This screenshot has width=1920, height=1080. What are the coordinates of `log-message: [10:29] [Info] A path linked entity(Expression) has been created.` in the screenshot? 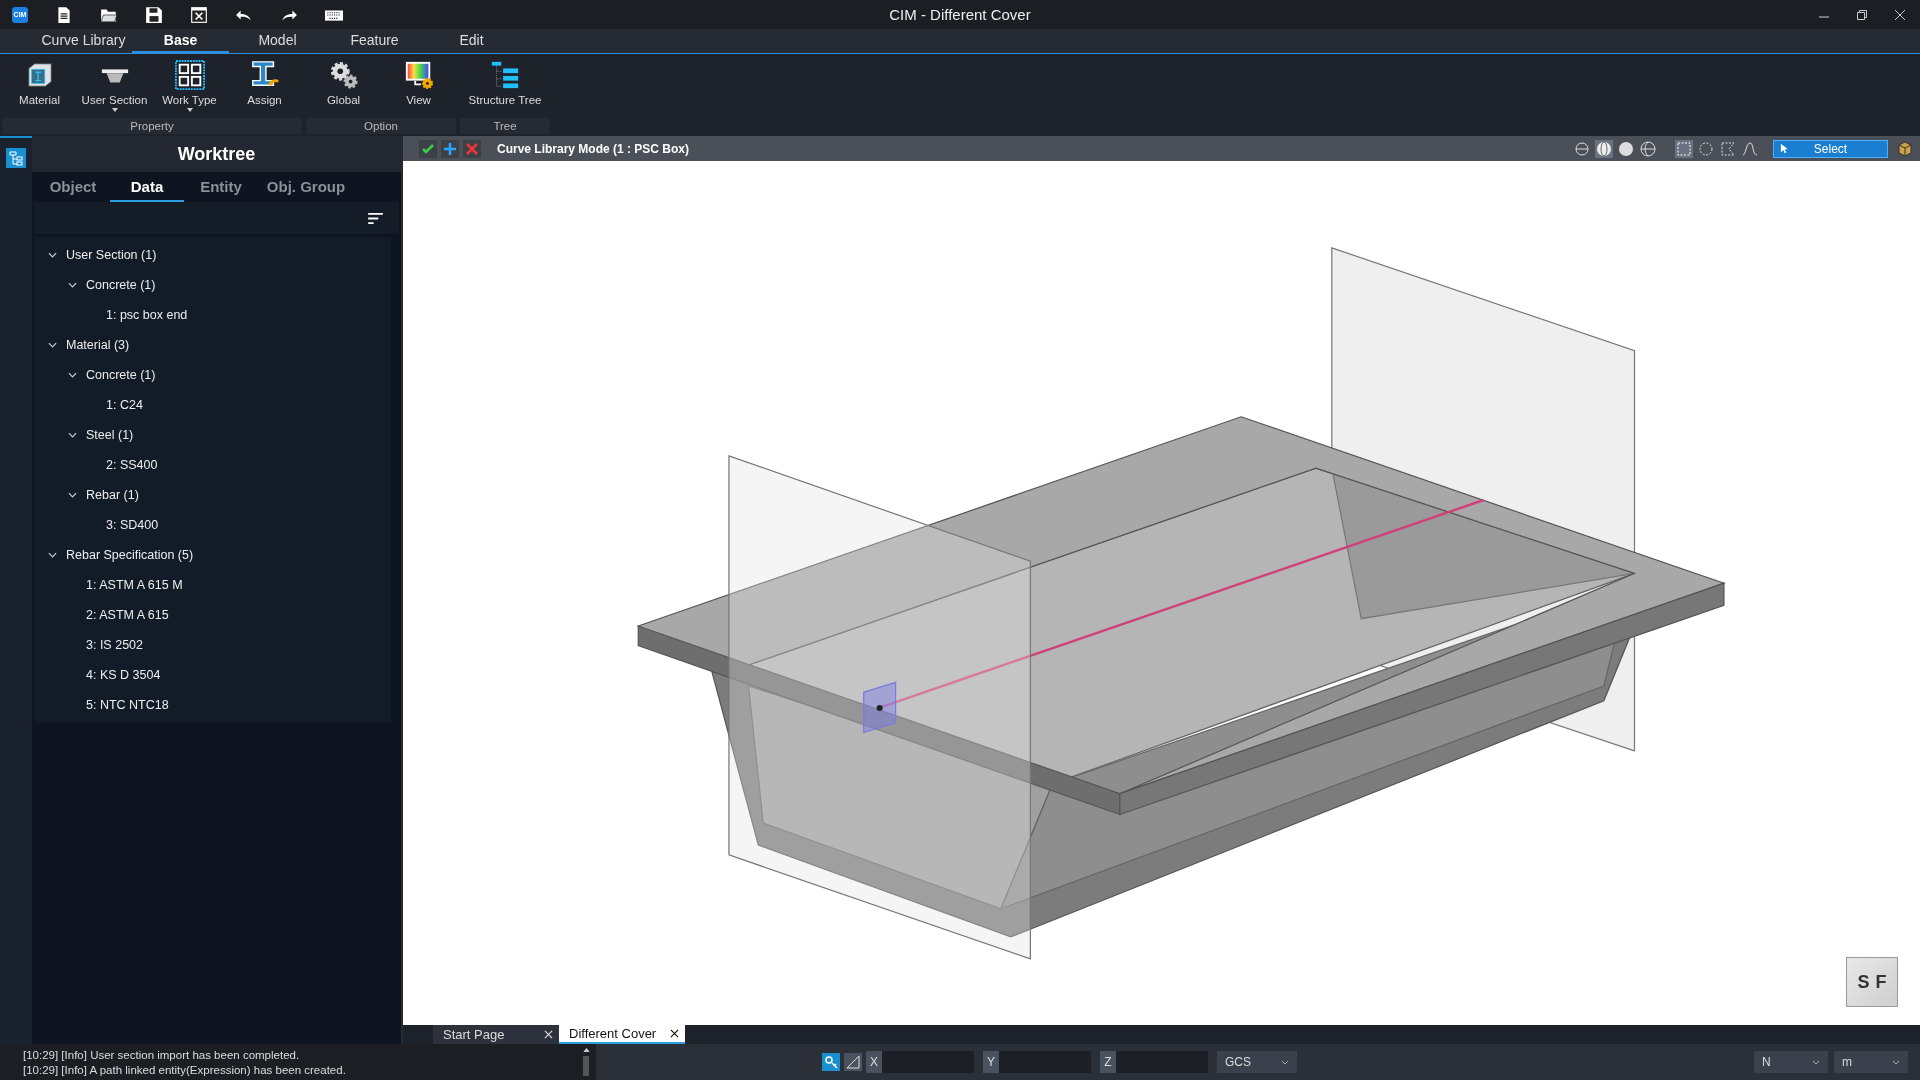 It's located at (185, 1069).